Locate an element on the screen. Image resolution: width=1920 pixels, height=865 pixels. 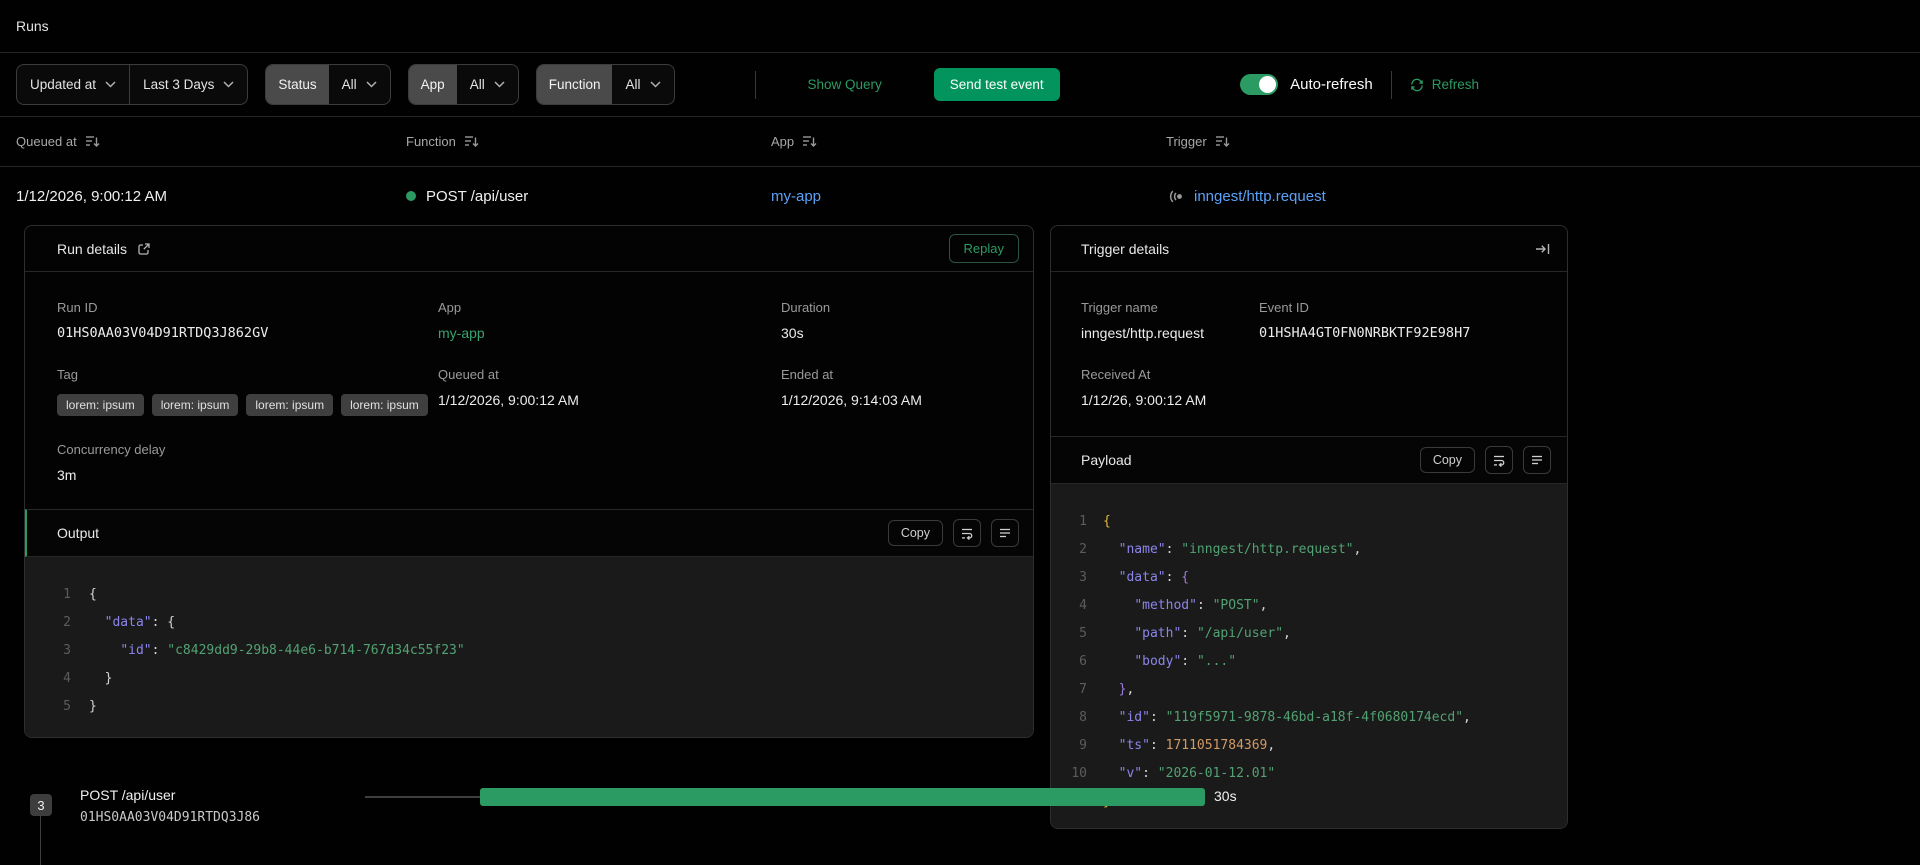
refresh-button: Refresh is located at coordinates (1444, 84).